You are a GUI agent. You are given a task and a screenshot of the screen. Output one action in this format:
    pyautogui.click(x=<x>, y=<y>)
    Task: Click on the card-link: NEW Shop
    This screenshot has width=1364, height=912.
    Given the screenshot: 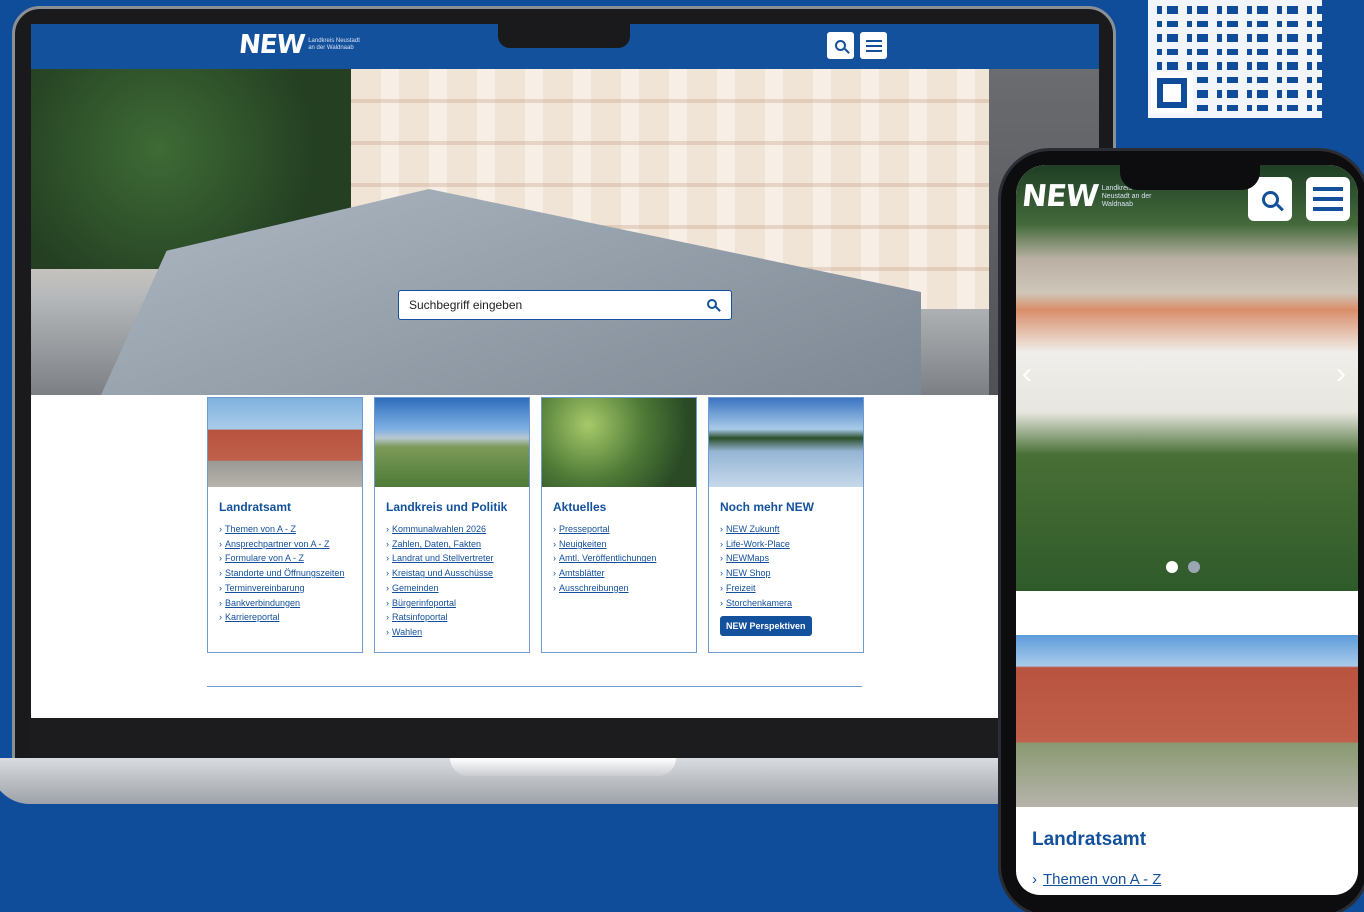 What is the action you would take?
    pyautogui.click(x=791, y=573)
    